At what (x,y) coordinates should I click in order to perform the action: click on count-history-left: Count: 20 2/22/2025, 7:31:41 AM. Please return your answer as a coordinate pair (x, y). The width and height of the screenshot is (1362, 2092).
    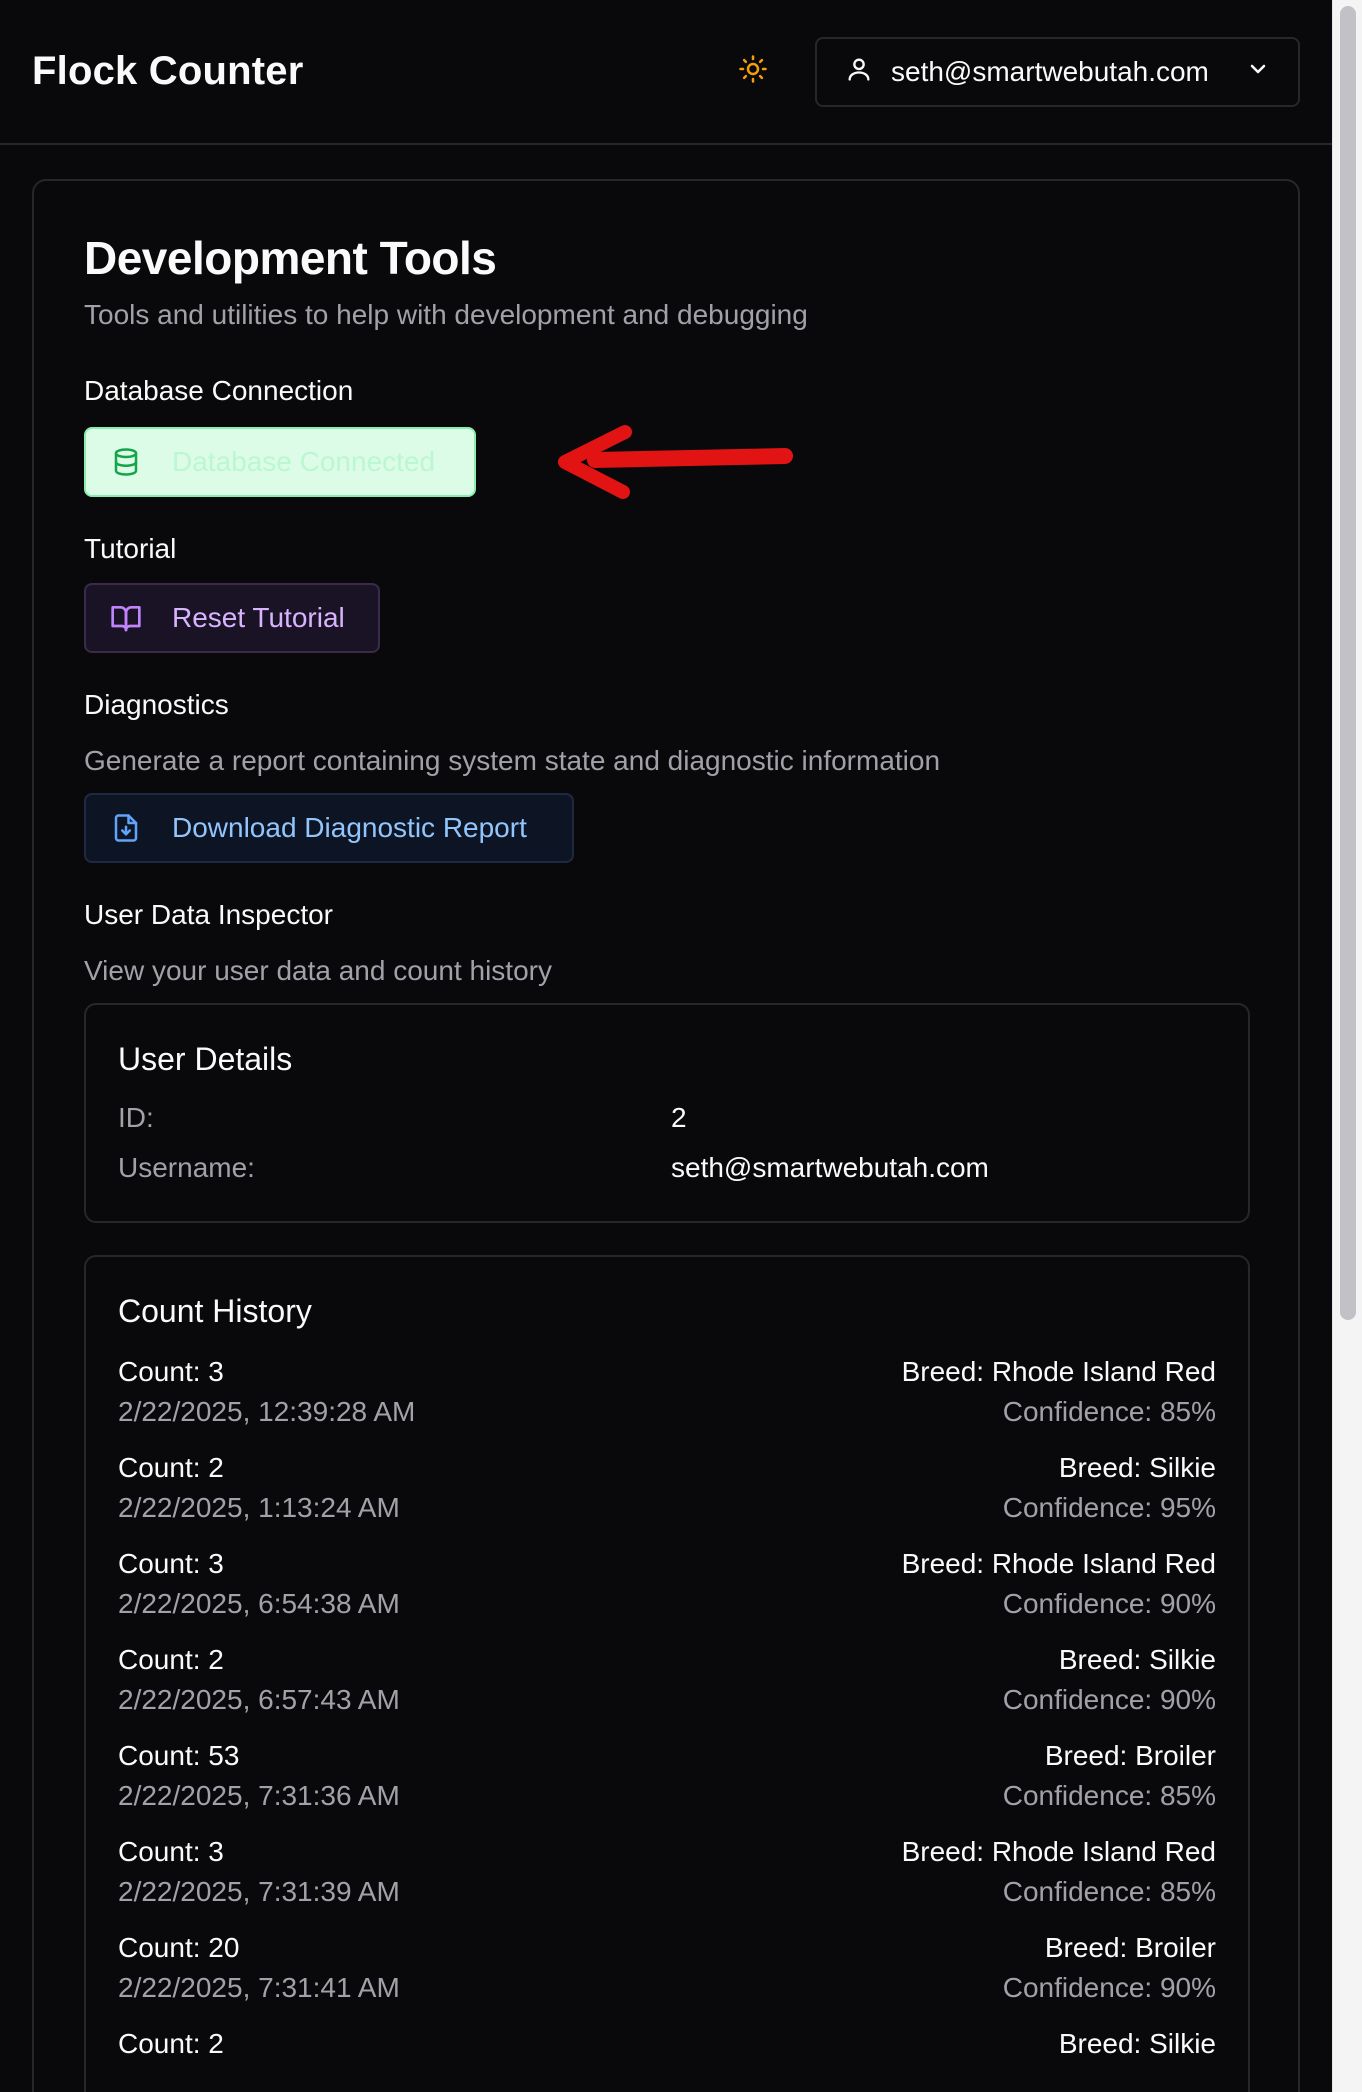
    Looking at the image, I should click on (259, 1968).